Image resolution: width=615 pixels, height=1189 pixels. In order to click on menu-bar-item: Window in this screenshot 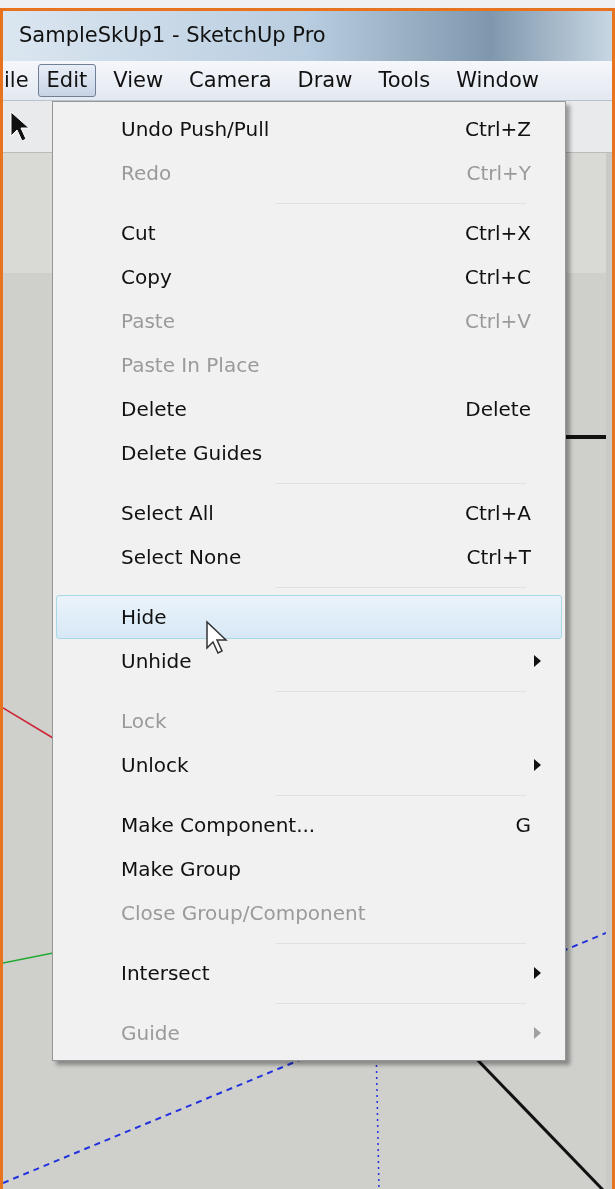, I will do `click(497, 80)`.